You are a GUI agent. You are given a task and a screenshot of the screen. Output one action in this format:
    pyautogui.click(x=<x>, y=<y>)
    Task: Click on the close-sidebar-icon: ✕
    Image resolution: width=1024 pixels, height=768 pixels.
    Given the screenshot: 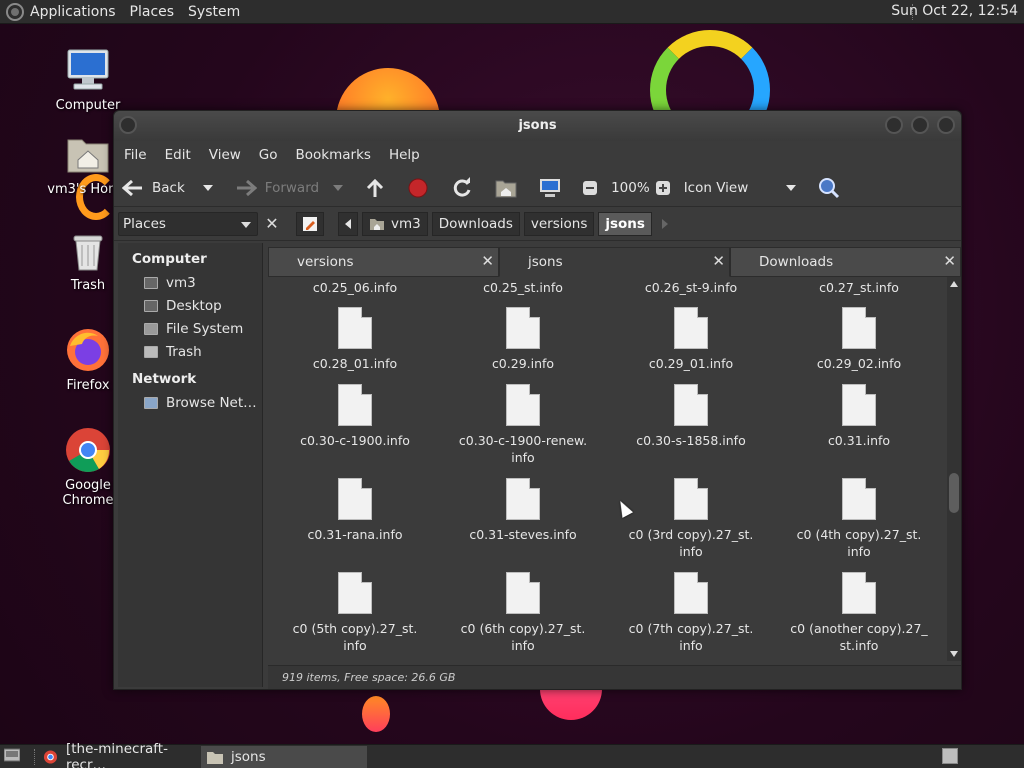 What is the action you would take?
    pyautogui.click(x=272, y=224)
    